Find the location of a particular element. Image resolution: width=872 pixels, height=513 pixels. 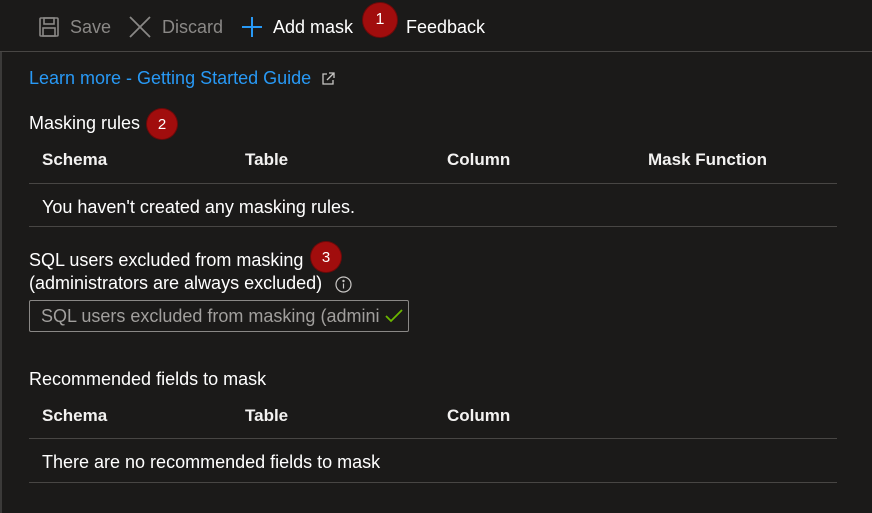

command-bar: Save Discard Add mask 1 Feedback is located at coordinates (436, 26).